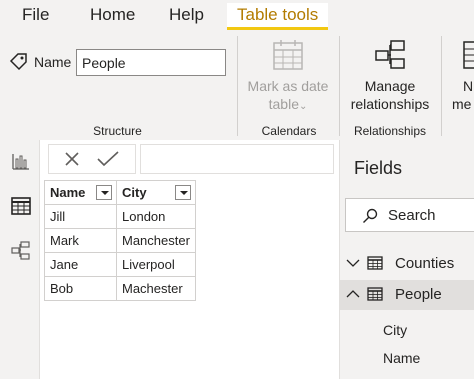  Describe the element at coordinates (395, 330) in the screenshot. I see `field-column-city: City` at that location.